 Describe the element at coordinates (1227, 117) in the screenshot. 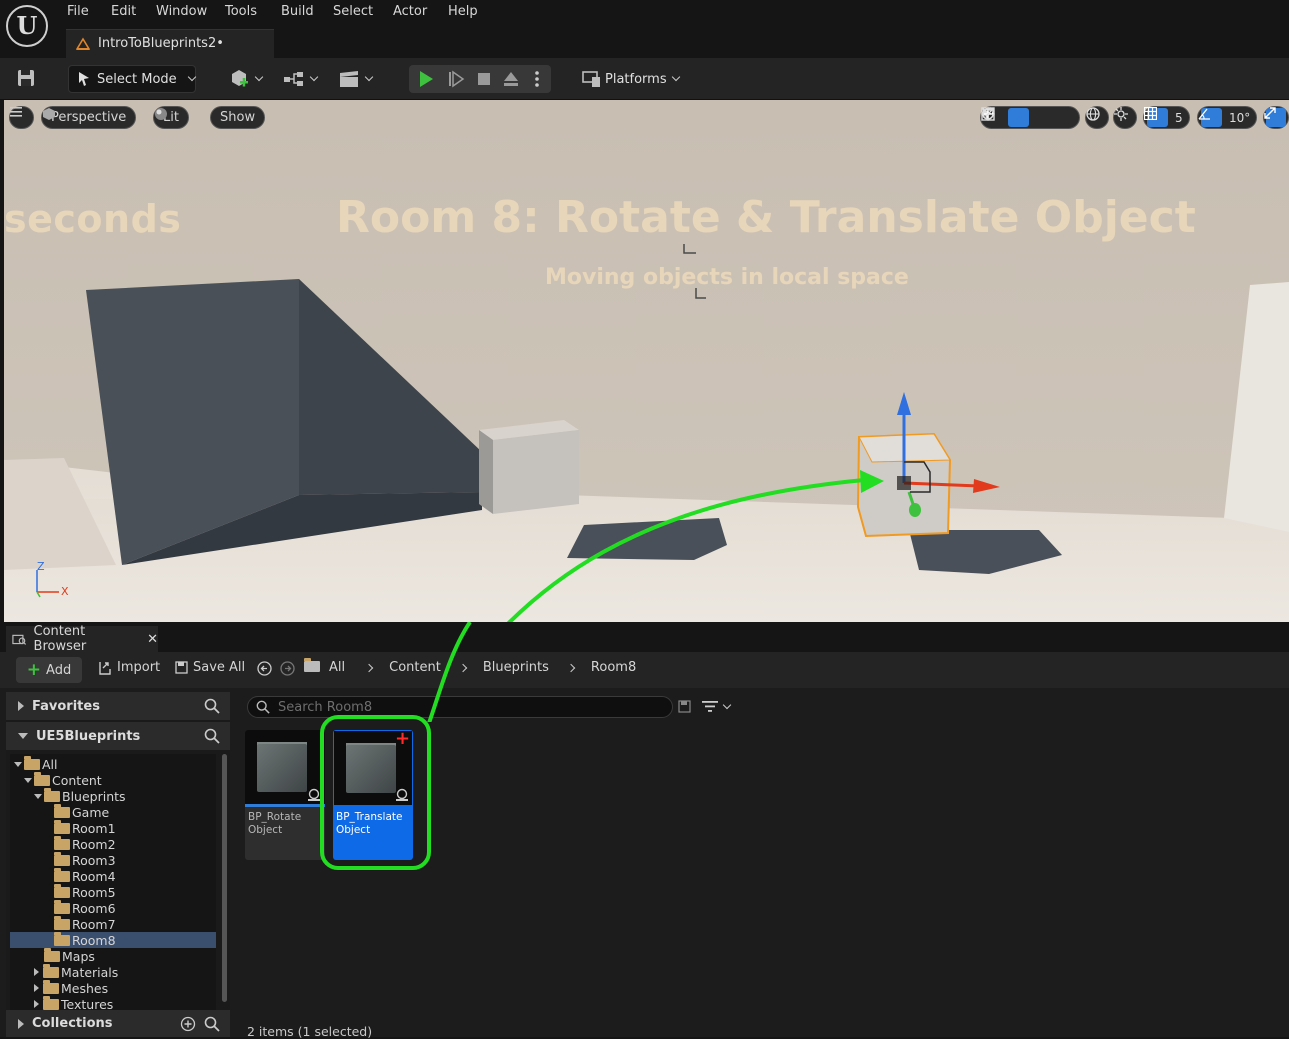

I see `rotation-snap-control: 10°` at that location.